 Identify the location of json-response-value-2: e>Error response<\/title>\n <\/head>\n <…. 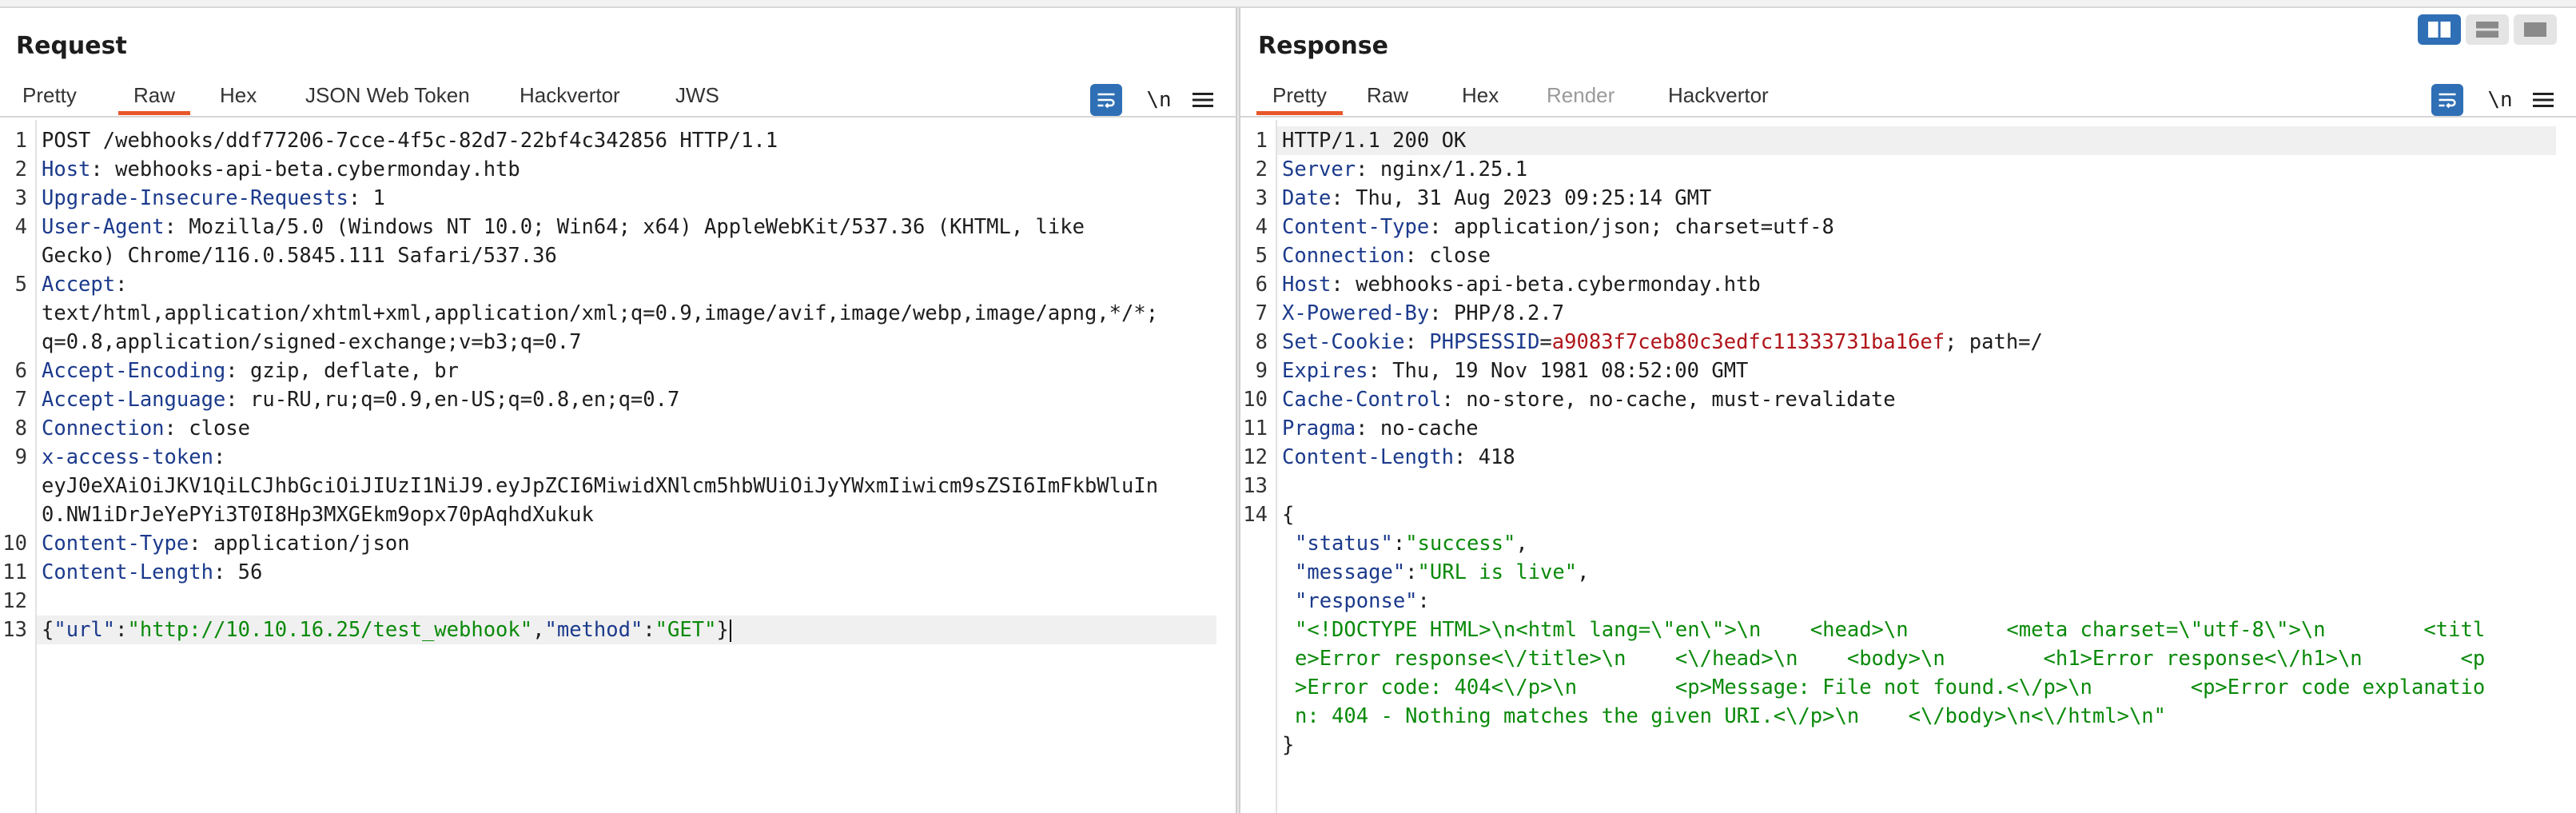
(1890, 659).